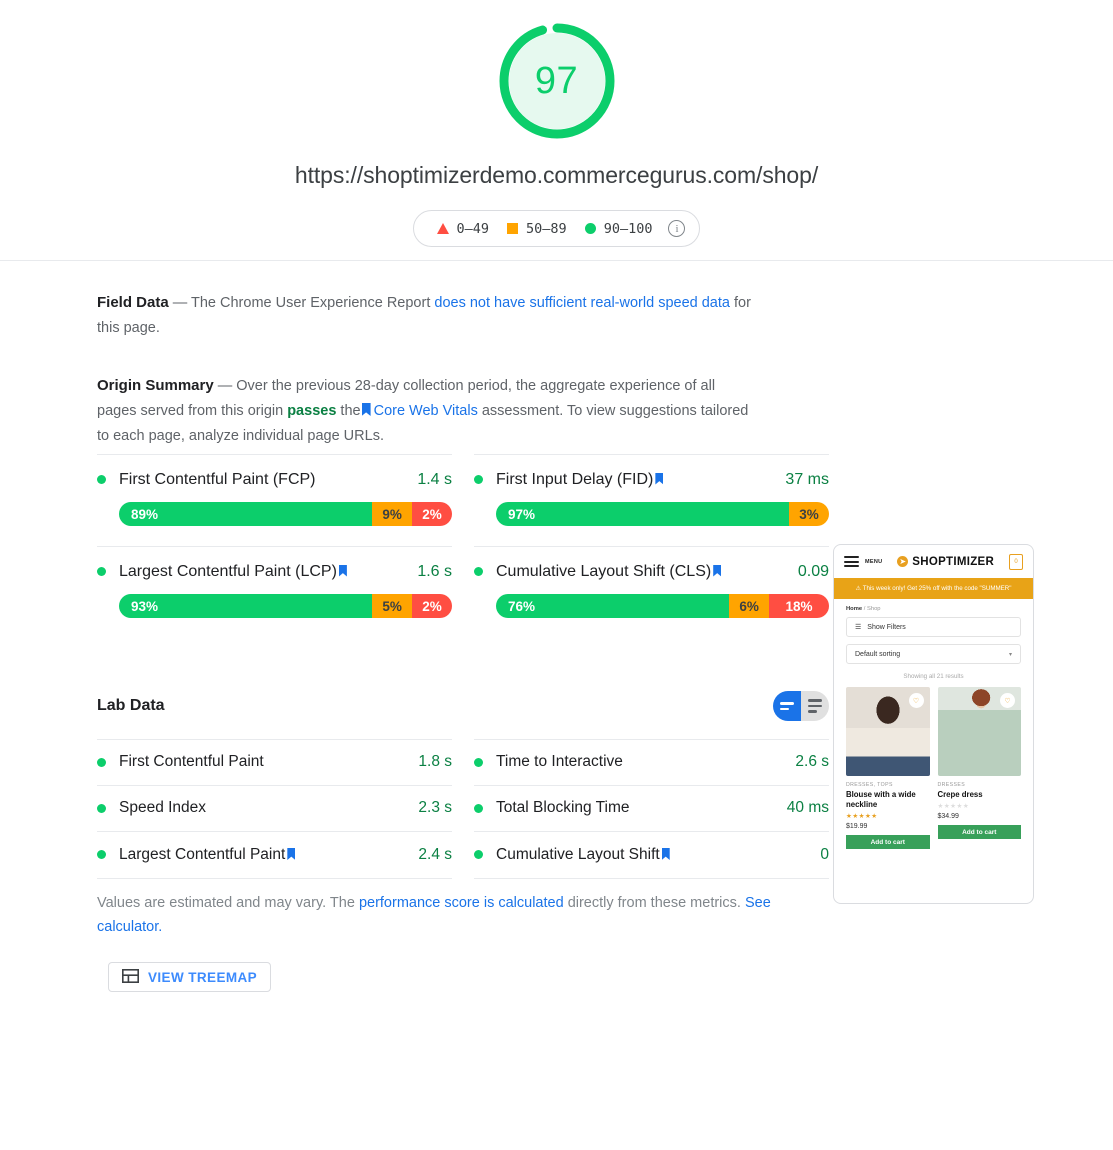 This screenshot has width=1113, height=1150. What do you see at coordinates (285, 514) in the screenshot?
I see `field-metric-distribution-bar: 89% 9% 2%` at bounding box center [285, 514].